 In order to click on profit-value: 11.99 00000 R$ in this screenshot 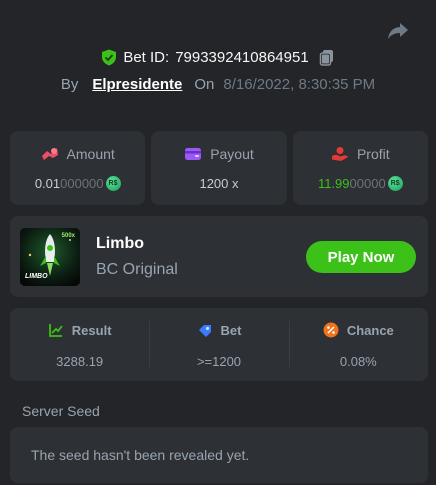, I will do `click(360, 183)`.